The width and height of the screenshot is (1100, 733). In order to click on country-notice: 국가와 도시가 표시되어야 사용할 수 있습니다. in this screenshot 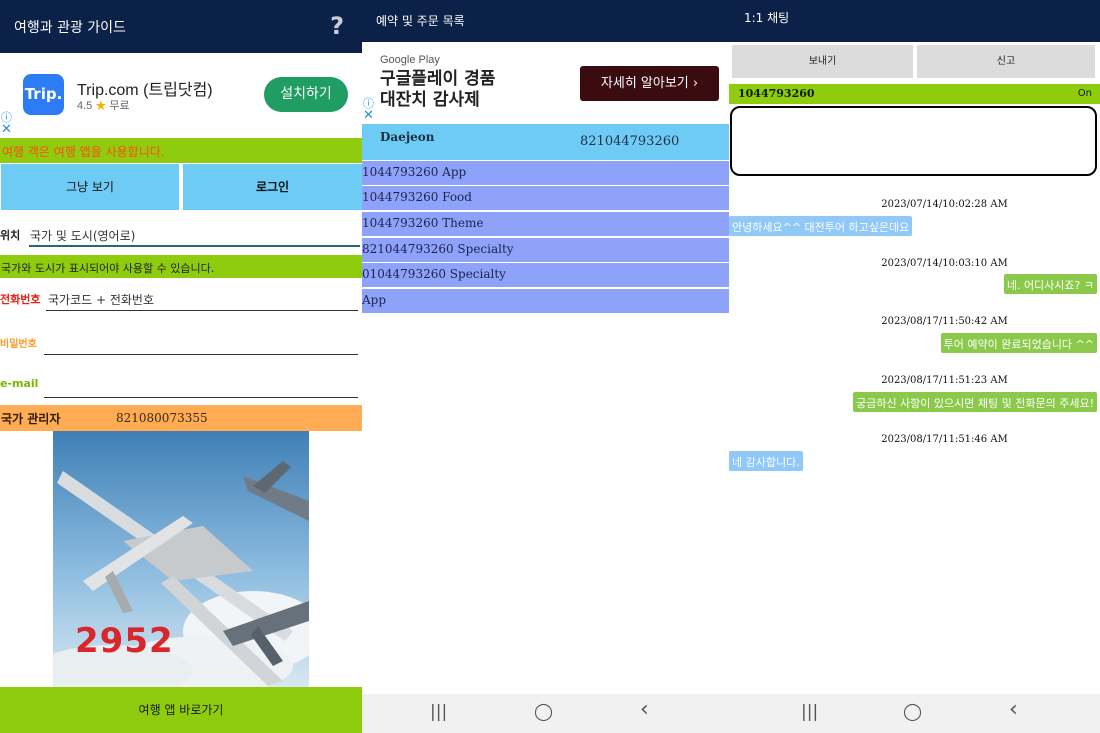, I will do `click(181, 266)`.